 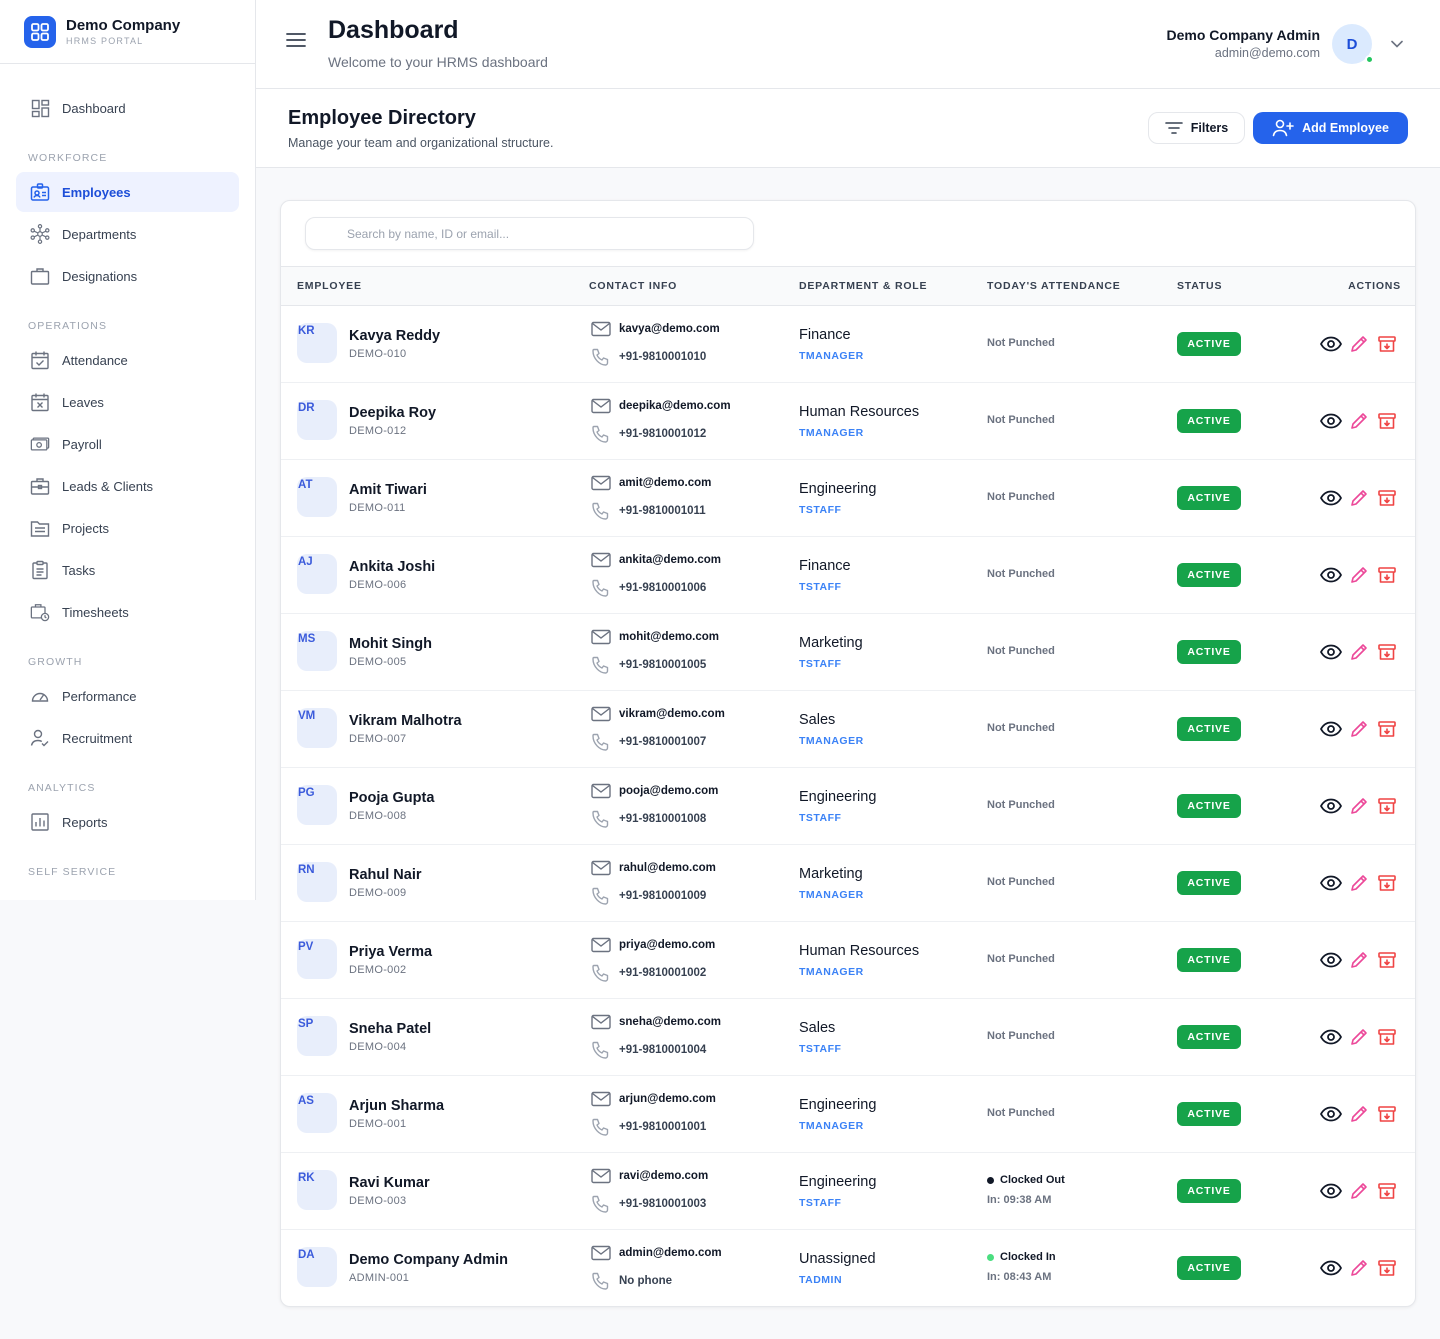 I want to click on employee-email: admin@demo.com, so click(x=670, y=1253).